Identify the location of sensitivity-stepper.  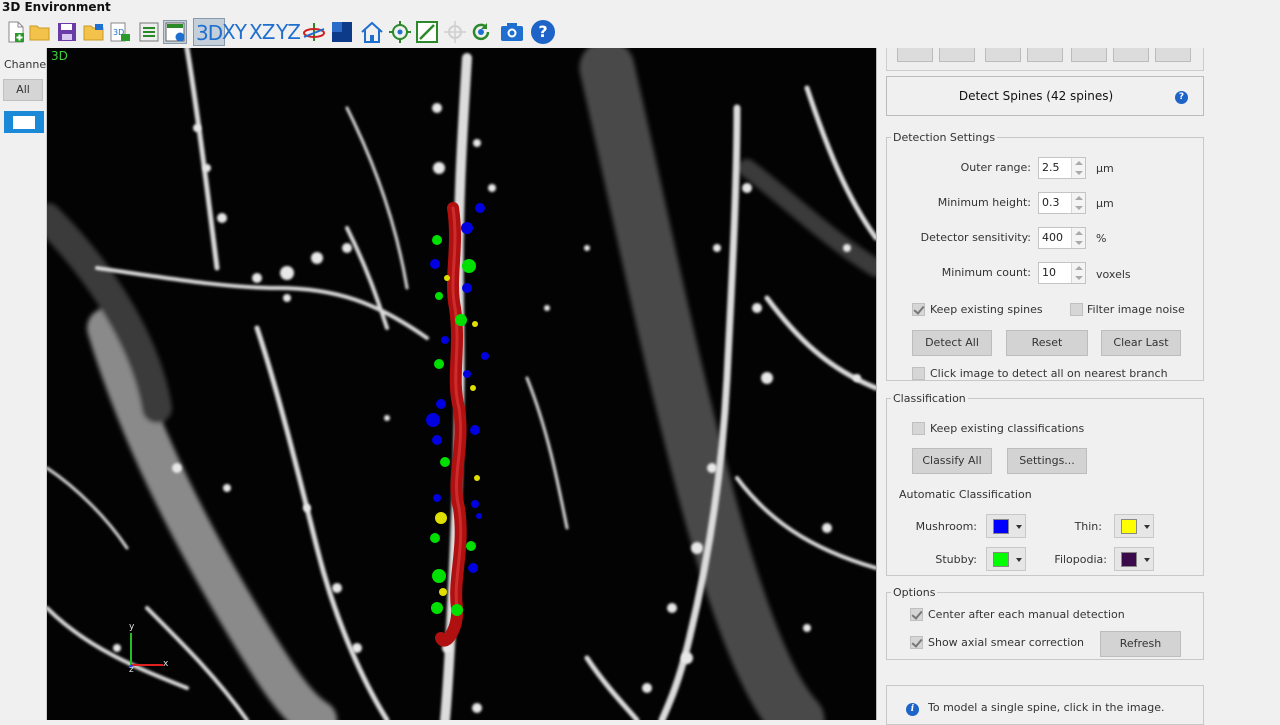
(1078, 238).